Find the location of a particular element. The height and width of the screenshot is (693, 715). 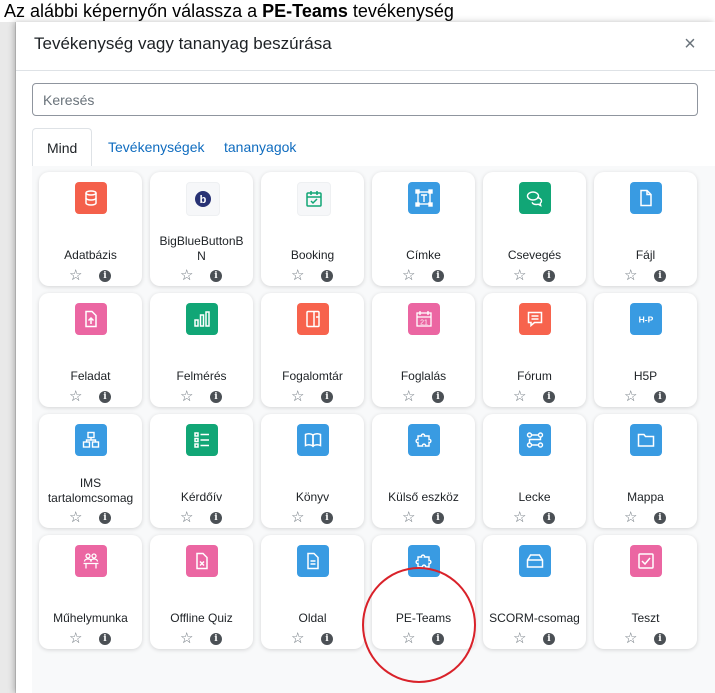

activity-card-adatbázis: Adatbázis ☆ i is located at coordinates (90, 229).